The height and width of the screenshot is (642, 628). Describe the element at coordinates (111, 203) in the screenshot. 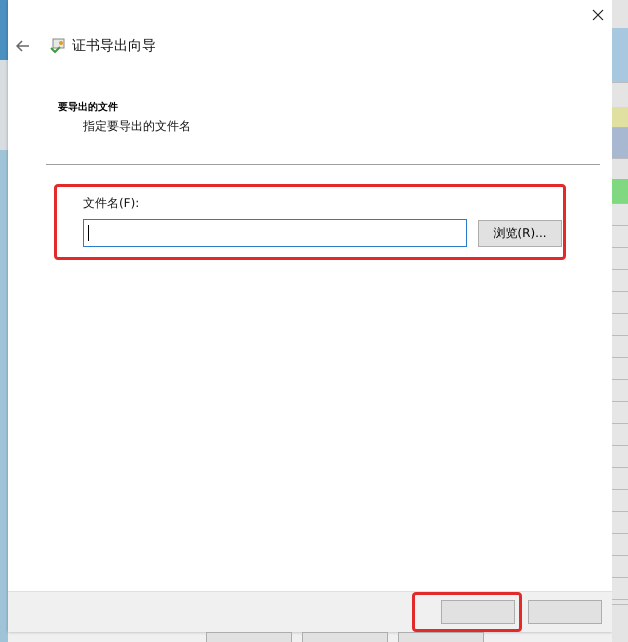

I see `field-label: 文件名(F):` at that location.